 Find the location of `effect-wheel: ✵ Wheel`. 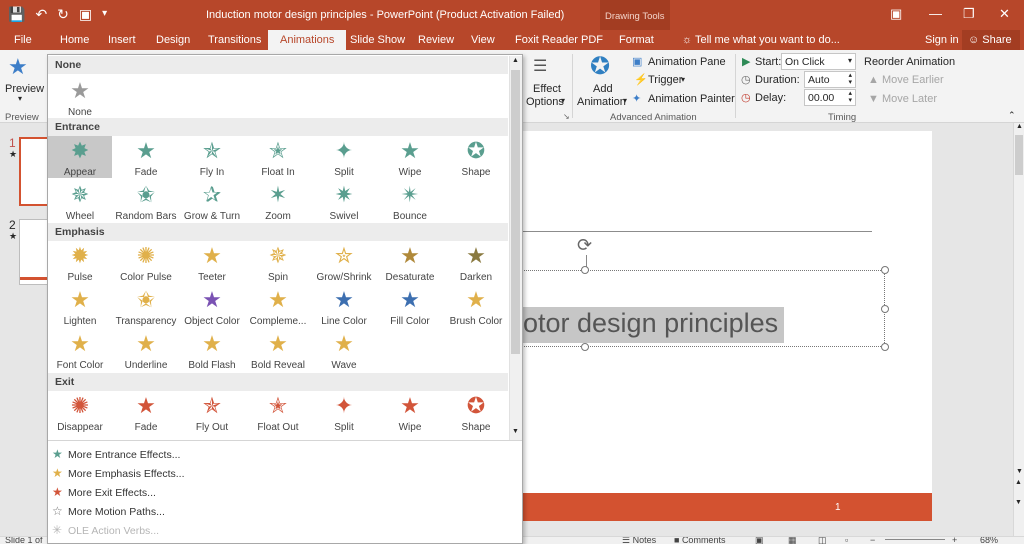

effect-wheel: ✵ Wheel is located at coordinates (80, 201).